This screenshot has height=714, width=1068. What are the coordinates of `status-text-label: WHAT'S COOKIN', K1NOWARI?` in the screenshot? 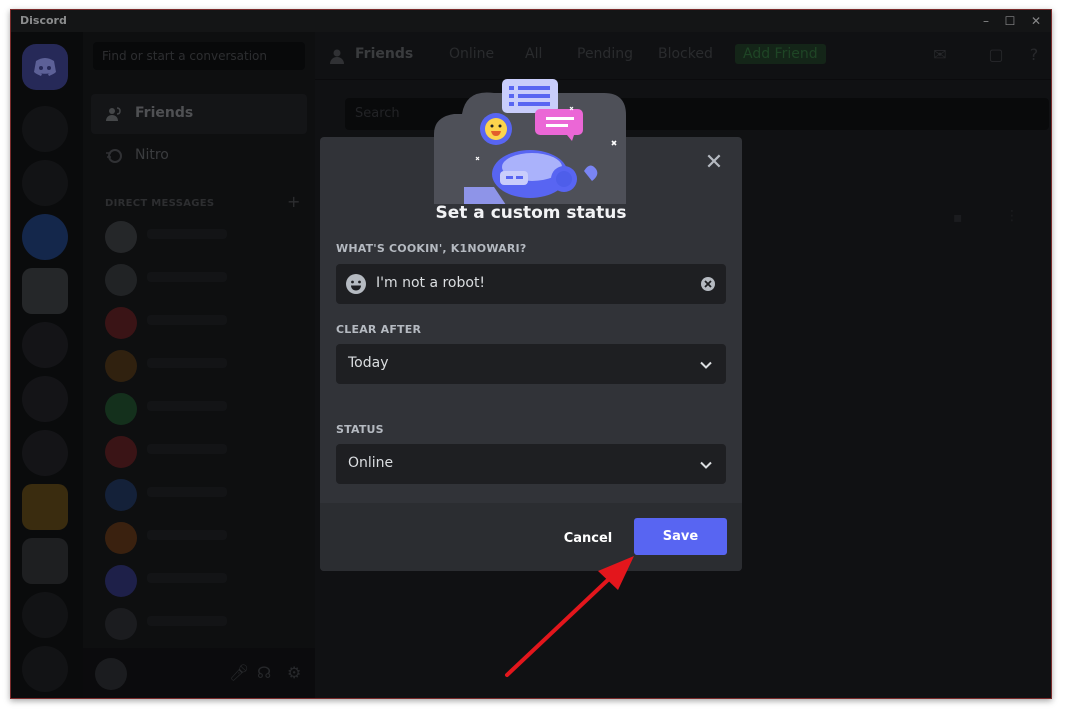 It's located at (431, 248).